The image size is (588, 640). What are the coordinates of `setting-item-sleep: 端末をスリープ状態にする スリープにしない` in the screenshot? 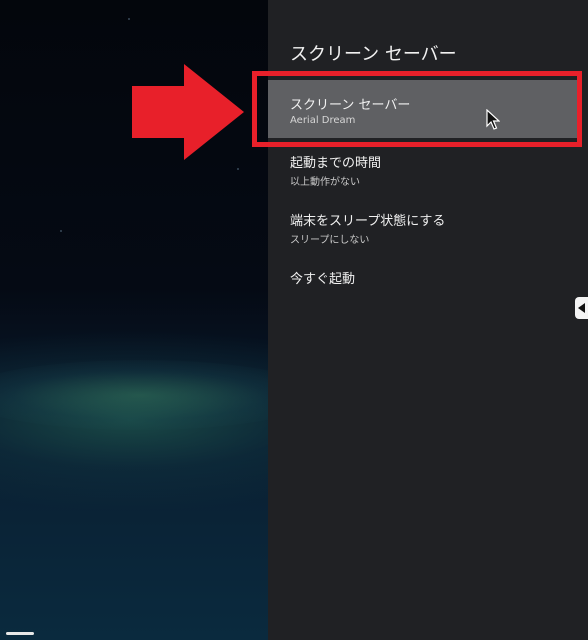 It's located at (425, 225).